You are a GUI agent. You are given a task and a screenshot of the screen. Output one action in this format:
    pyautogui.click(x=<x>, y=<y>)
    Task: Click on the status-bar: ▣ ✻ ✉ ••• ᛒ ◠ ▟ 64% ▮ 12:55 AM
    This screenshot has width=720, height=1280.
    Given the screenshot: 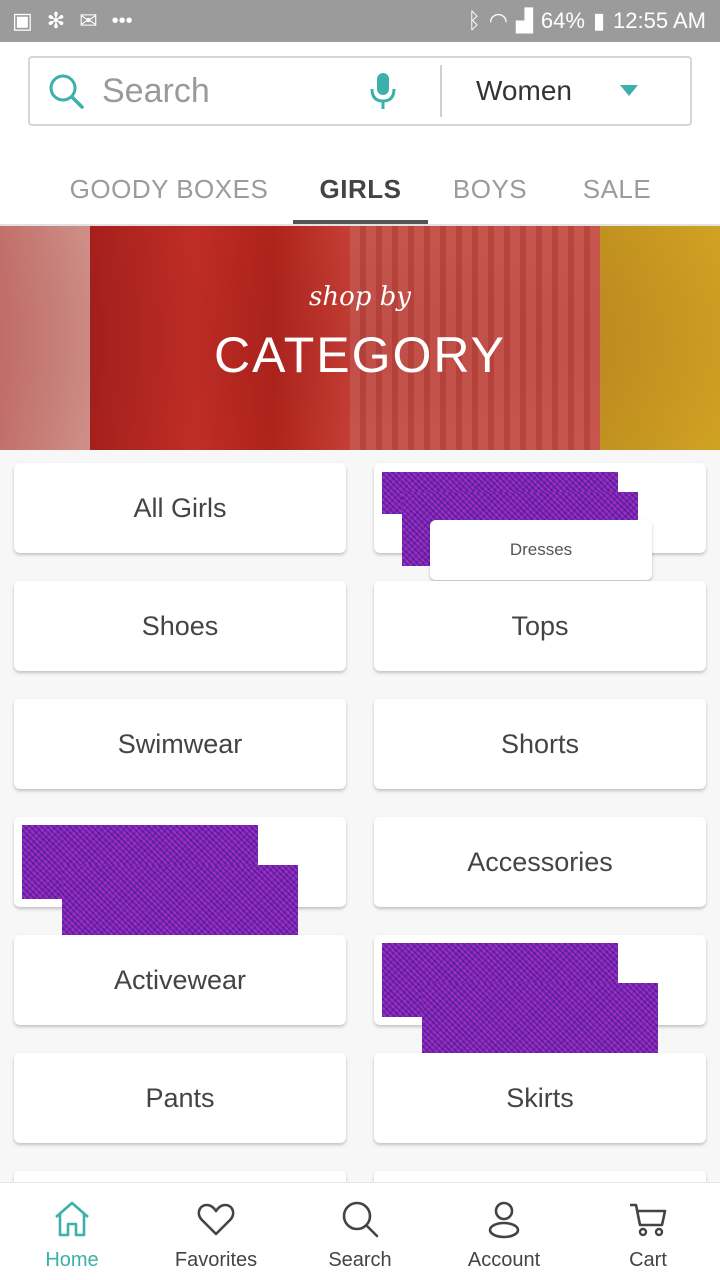 What is the action you would take?
    pyautogui.click(x=360, y=21)
    